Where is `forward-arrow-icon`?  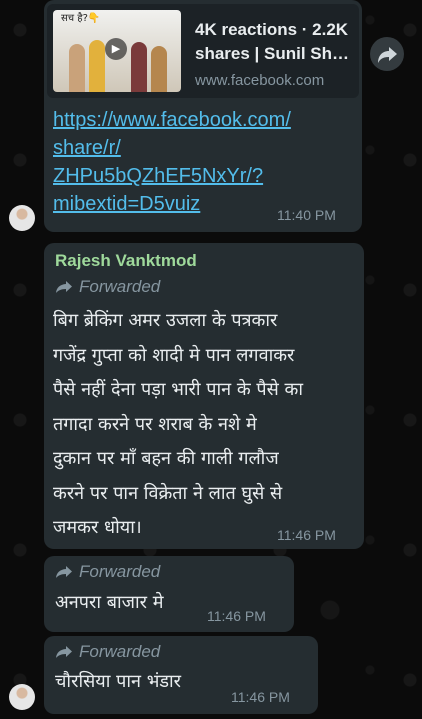 forward-arrow-icon is located at coordinates (387, 55).